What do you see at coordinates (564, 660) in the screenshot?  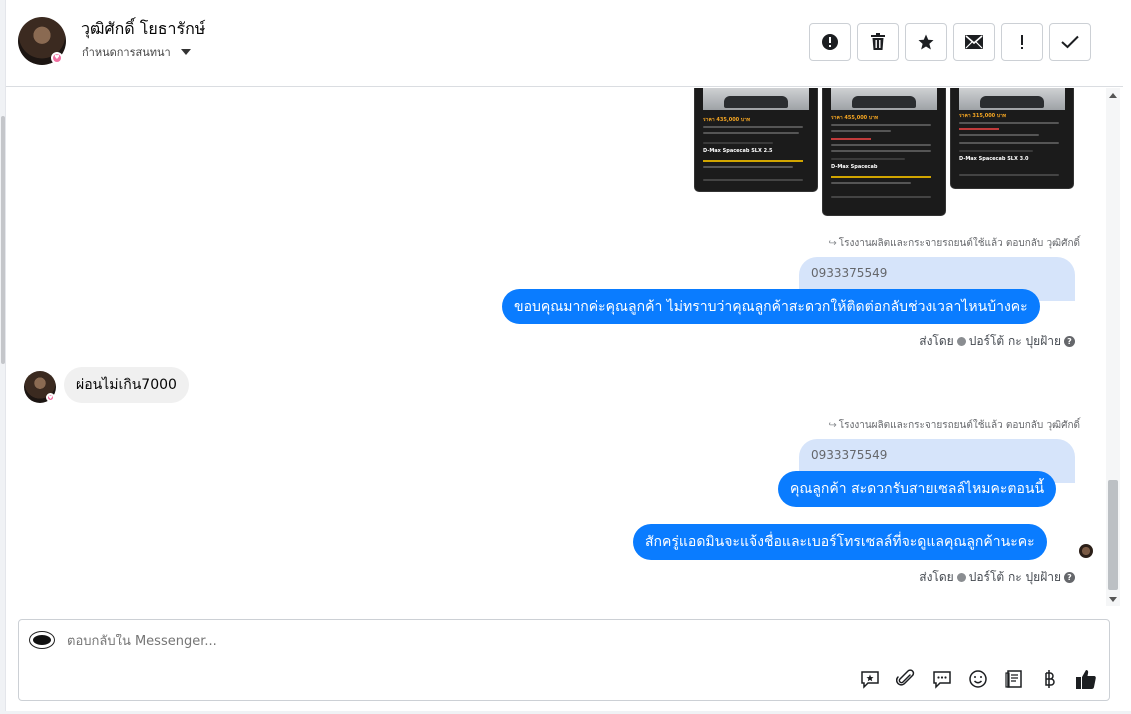 I see `reply-composer` at bounding box center [564, 660].